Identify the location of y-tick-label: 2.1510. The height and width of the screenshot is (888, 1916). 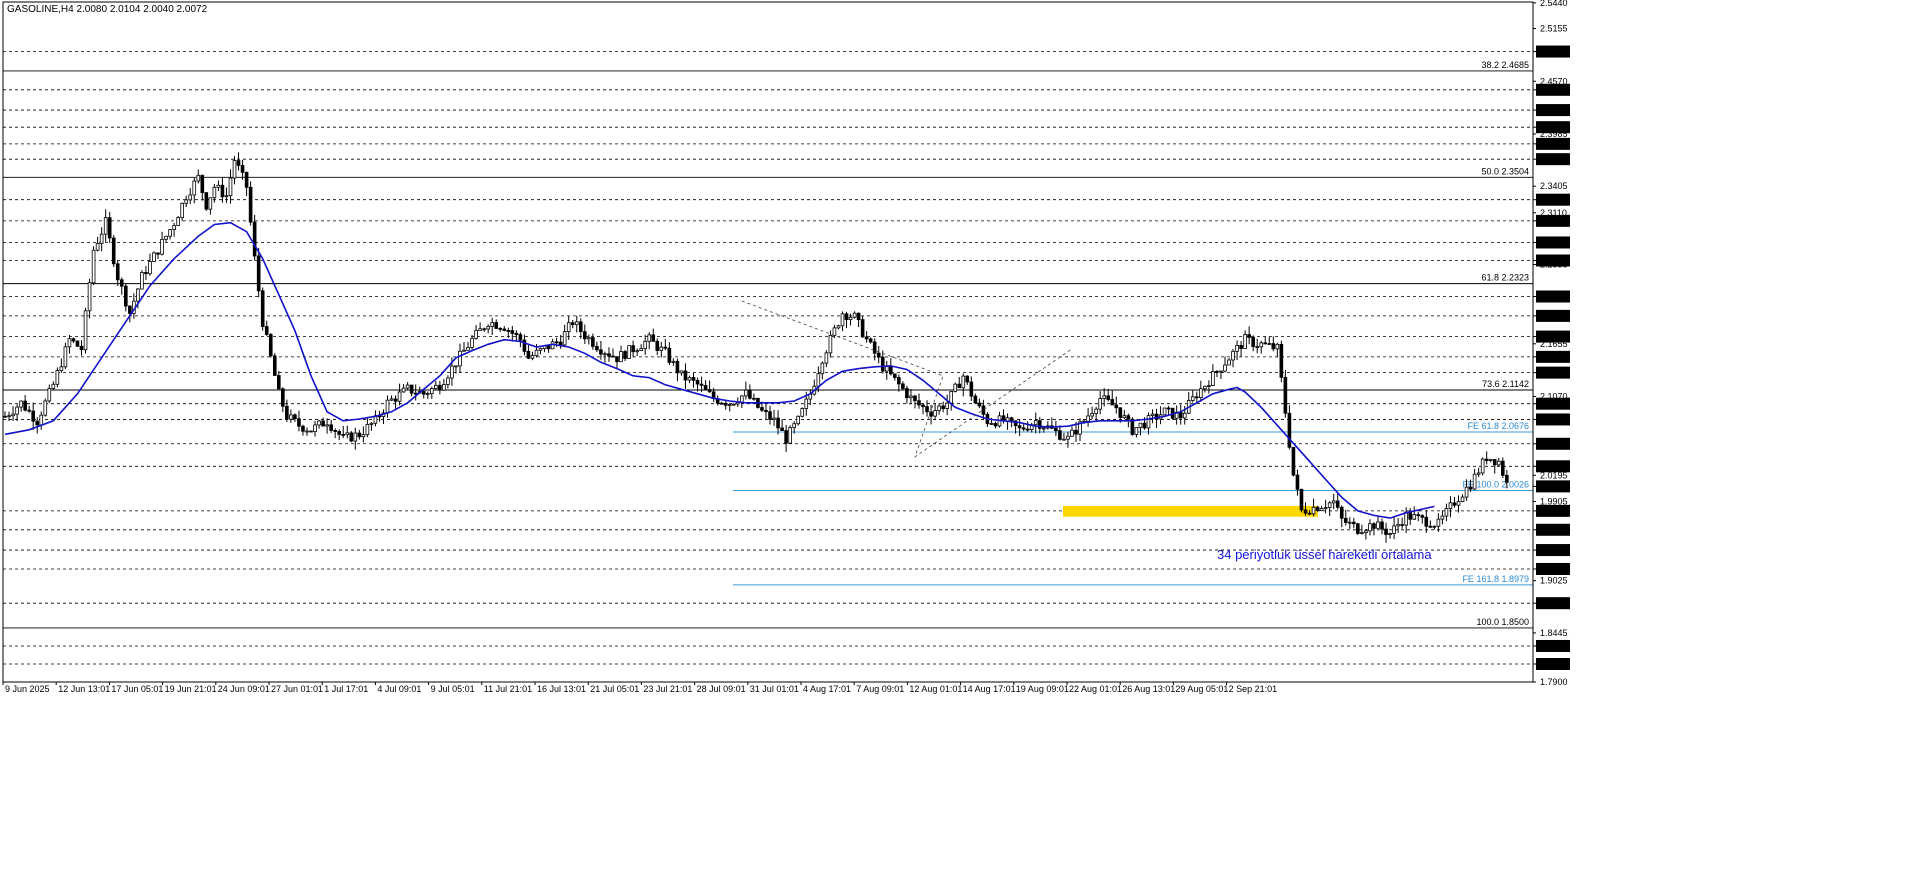
(1554, 357).